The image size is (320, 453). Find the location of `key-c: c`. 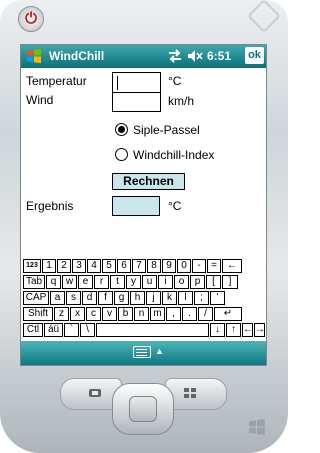

key-c: c is located at coordinates (93, 314).